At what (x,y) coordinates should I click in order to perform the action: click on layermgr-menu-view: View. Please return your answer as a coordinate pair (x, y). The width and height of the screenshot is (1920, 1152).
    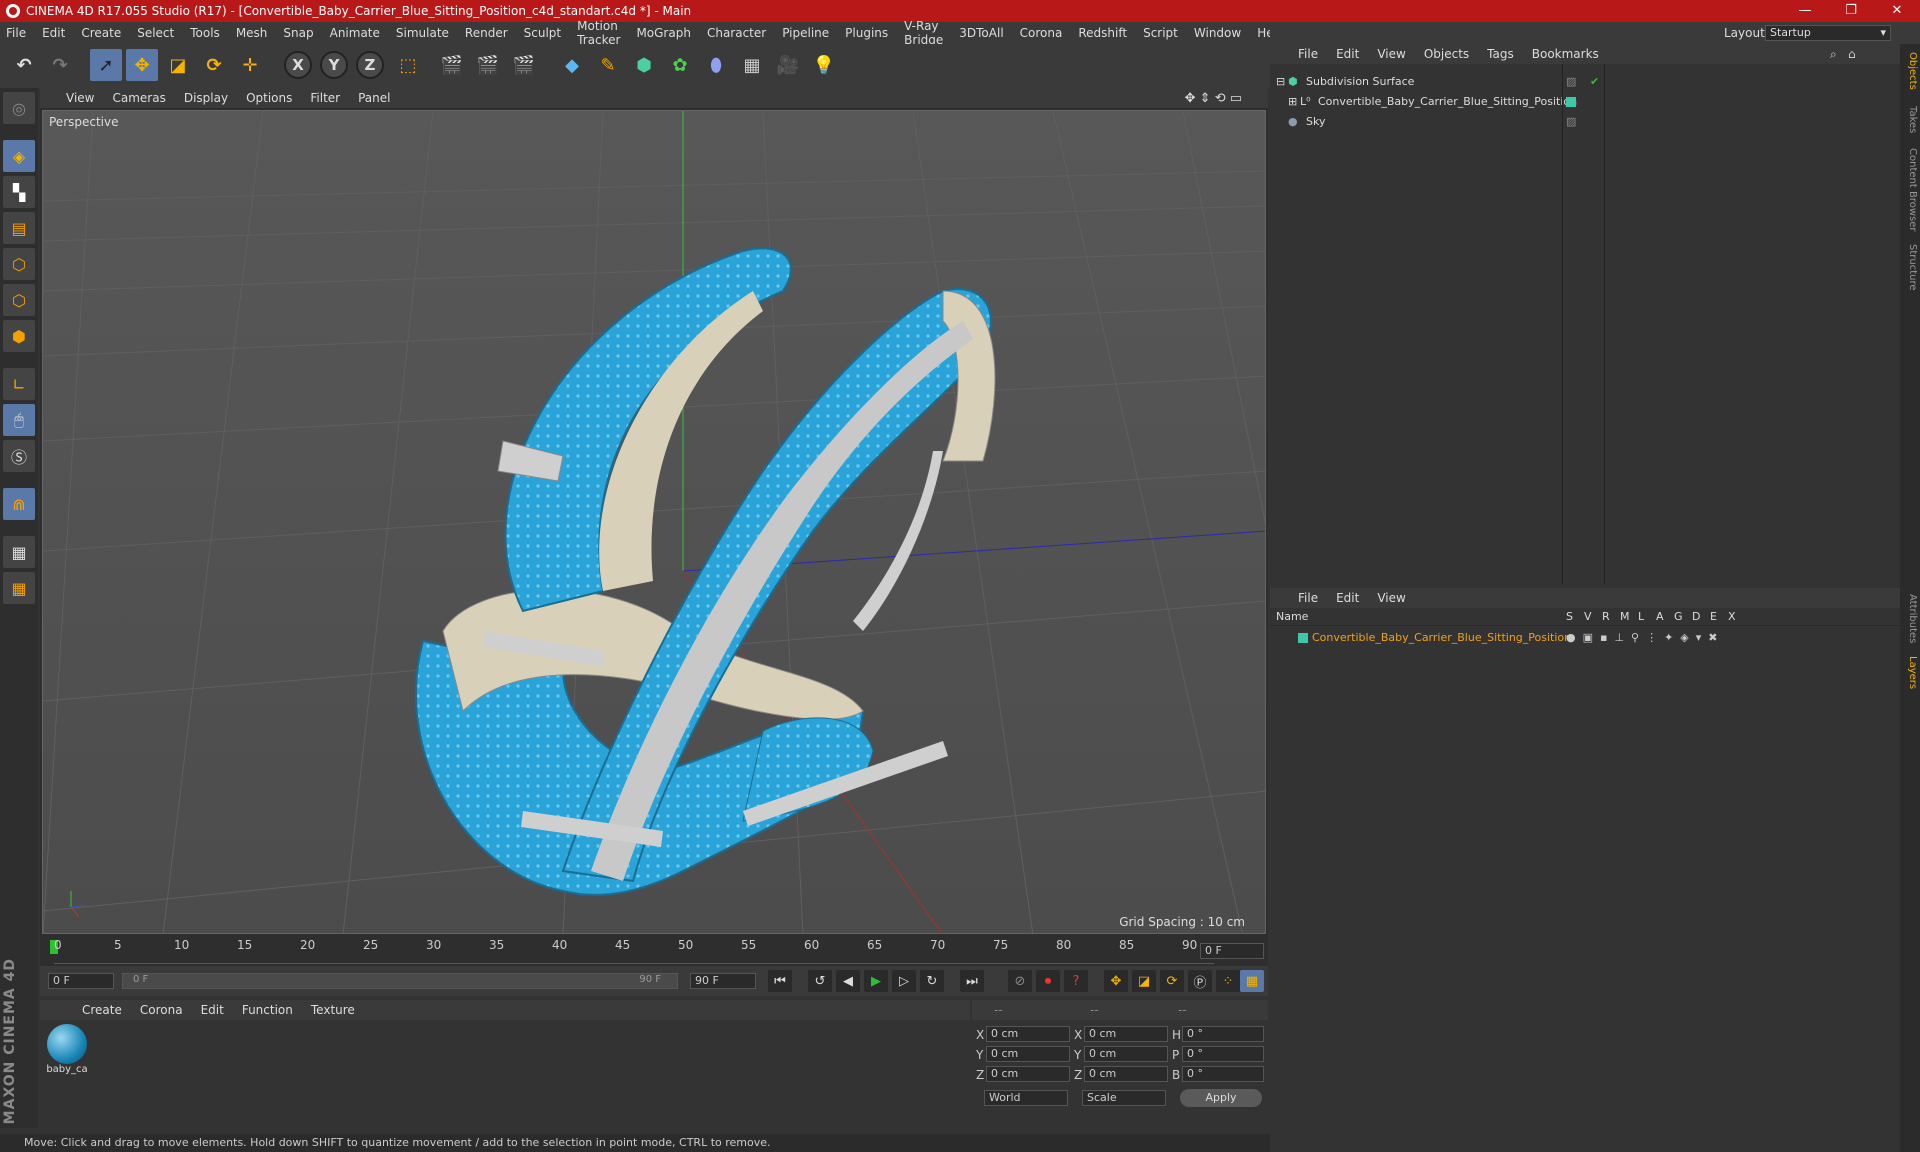
    Looking at the image, I should click on (1391, 598).